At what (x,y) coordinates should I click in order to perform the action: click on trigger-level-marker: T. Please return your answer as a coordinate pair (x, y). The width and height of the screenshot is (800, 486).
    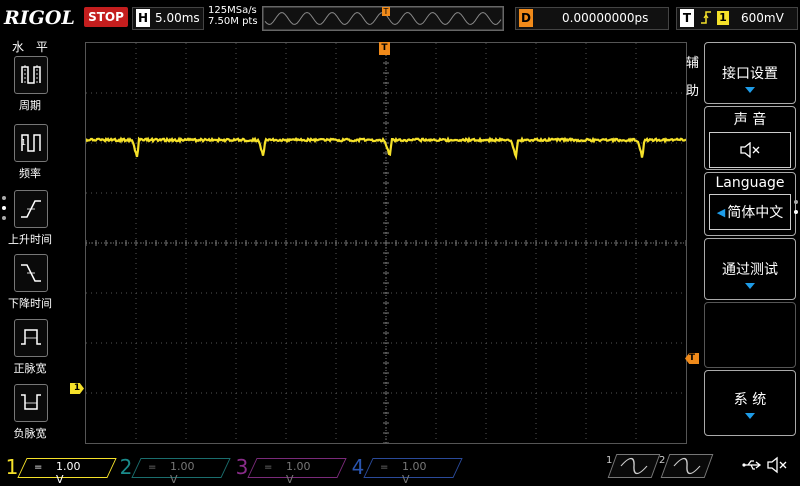
    Looking at the image, I should click on (692, 358).